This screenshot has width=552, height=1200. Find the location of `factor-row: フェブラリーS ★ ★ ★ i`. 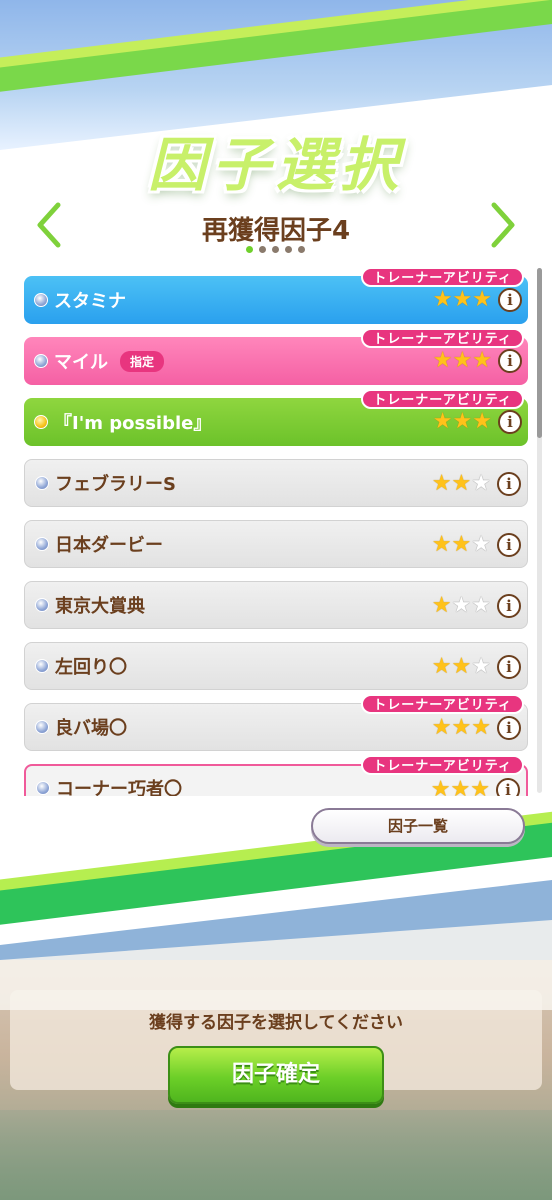

factor-row: フェブラリーS ★ ★ ★ i is located at coordinates (277, 477).